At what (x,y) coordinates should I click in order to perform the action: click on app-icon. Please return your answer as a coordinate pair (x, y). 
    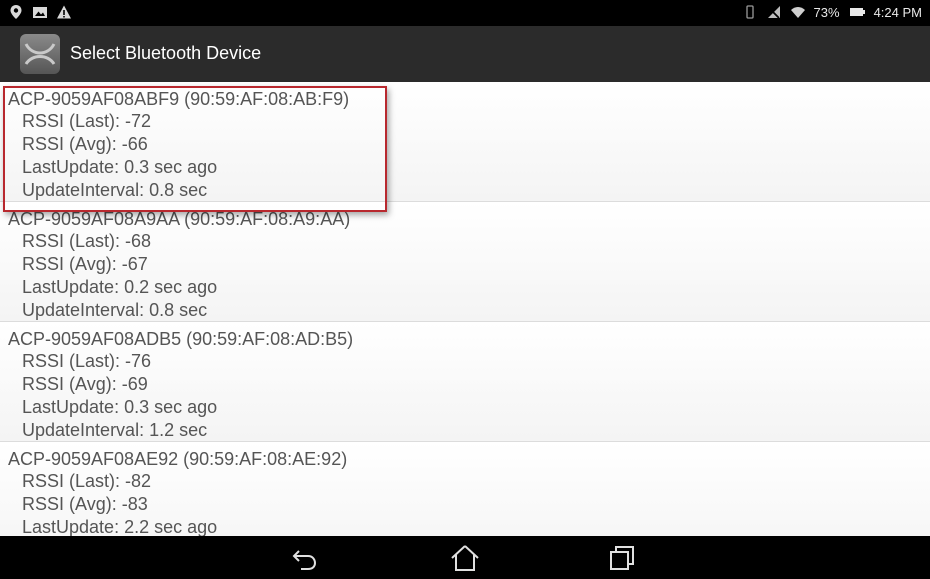
    Looking at the image, I should click on (40, 54).